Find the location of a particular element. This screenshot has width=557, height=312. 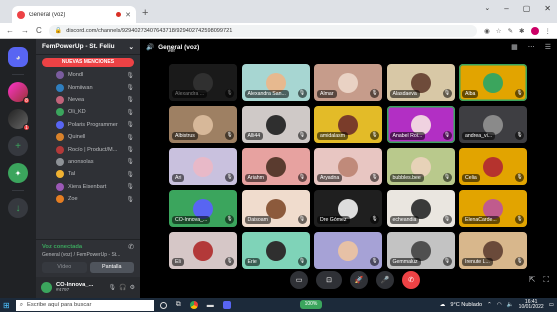

screen-share-indicator: 100% is located at coordinates (311, 304).